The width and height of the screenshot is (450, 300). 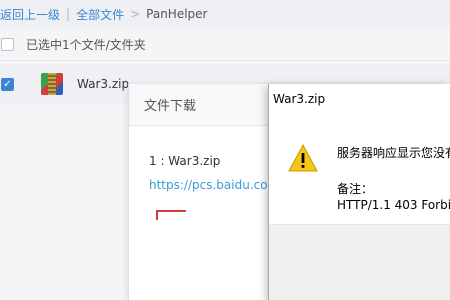 What do you see at coordinates (355, 189) in the screenshot?
I see `error-note-label: 备注：` at bounding box center [355, 189].